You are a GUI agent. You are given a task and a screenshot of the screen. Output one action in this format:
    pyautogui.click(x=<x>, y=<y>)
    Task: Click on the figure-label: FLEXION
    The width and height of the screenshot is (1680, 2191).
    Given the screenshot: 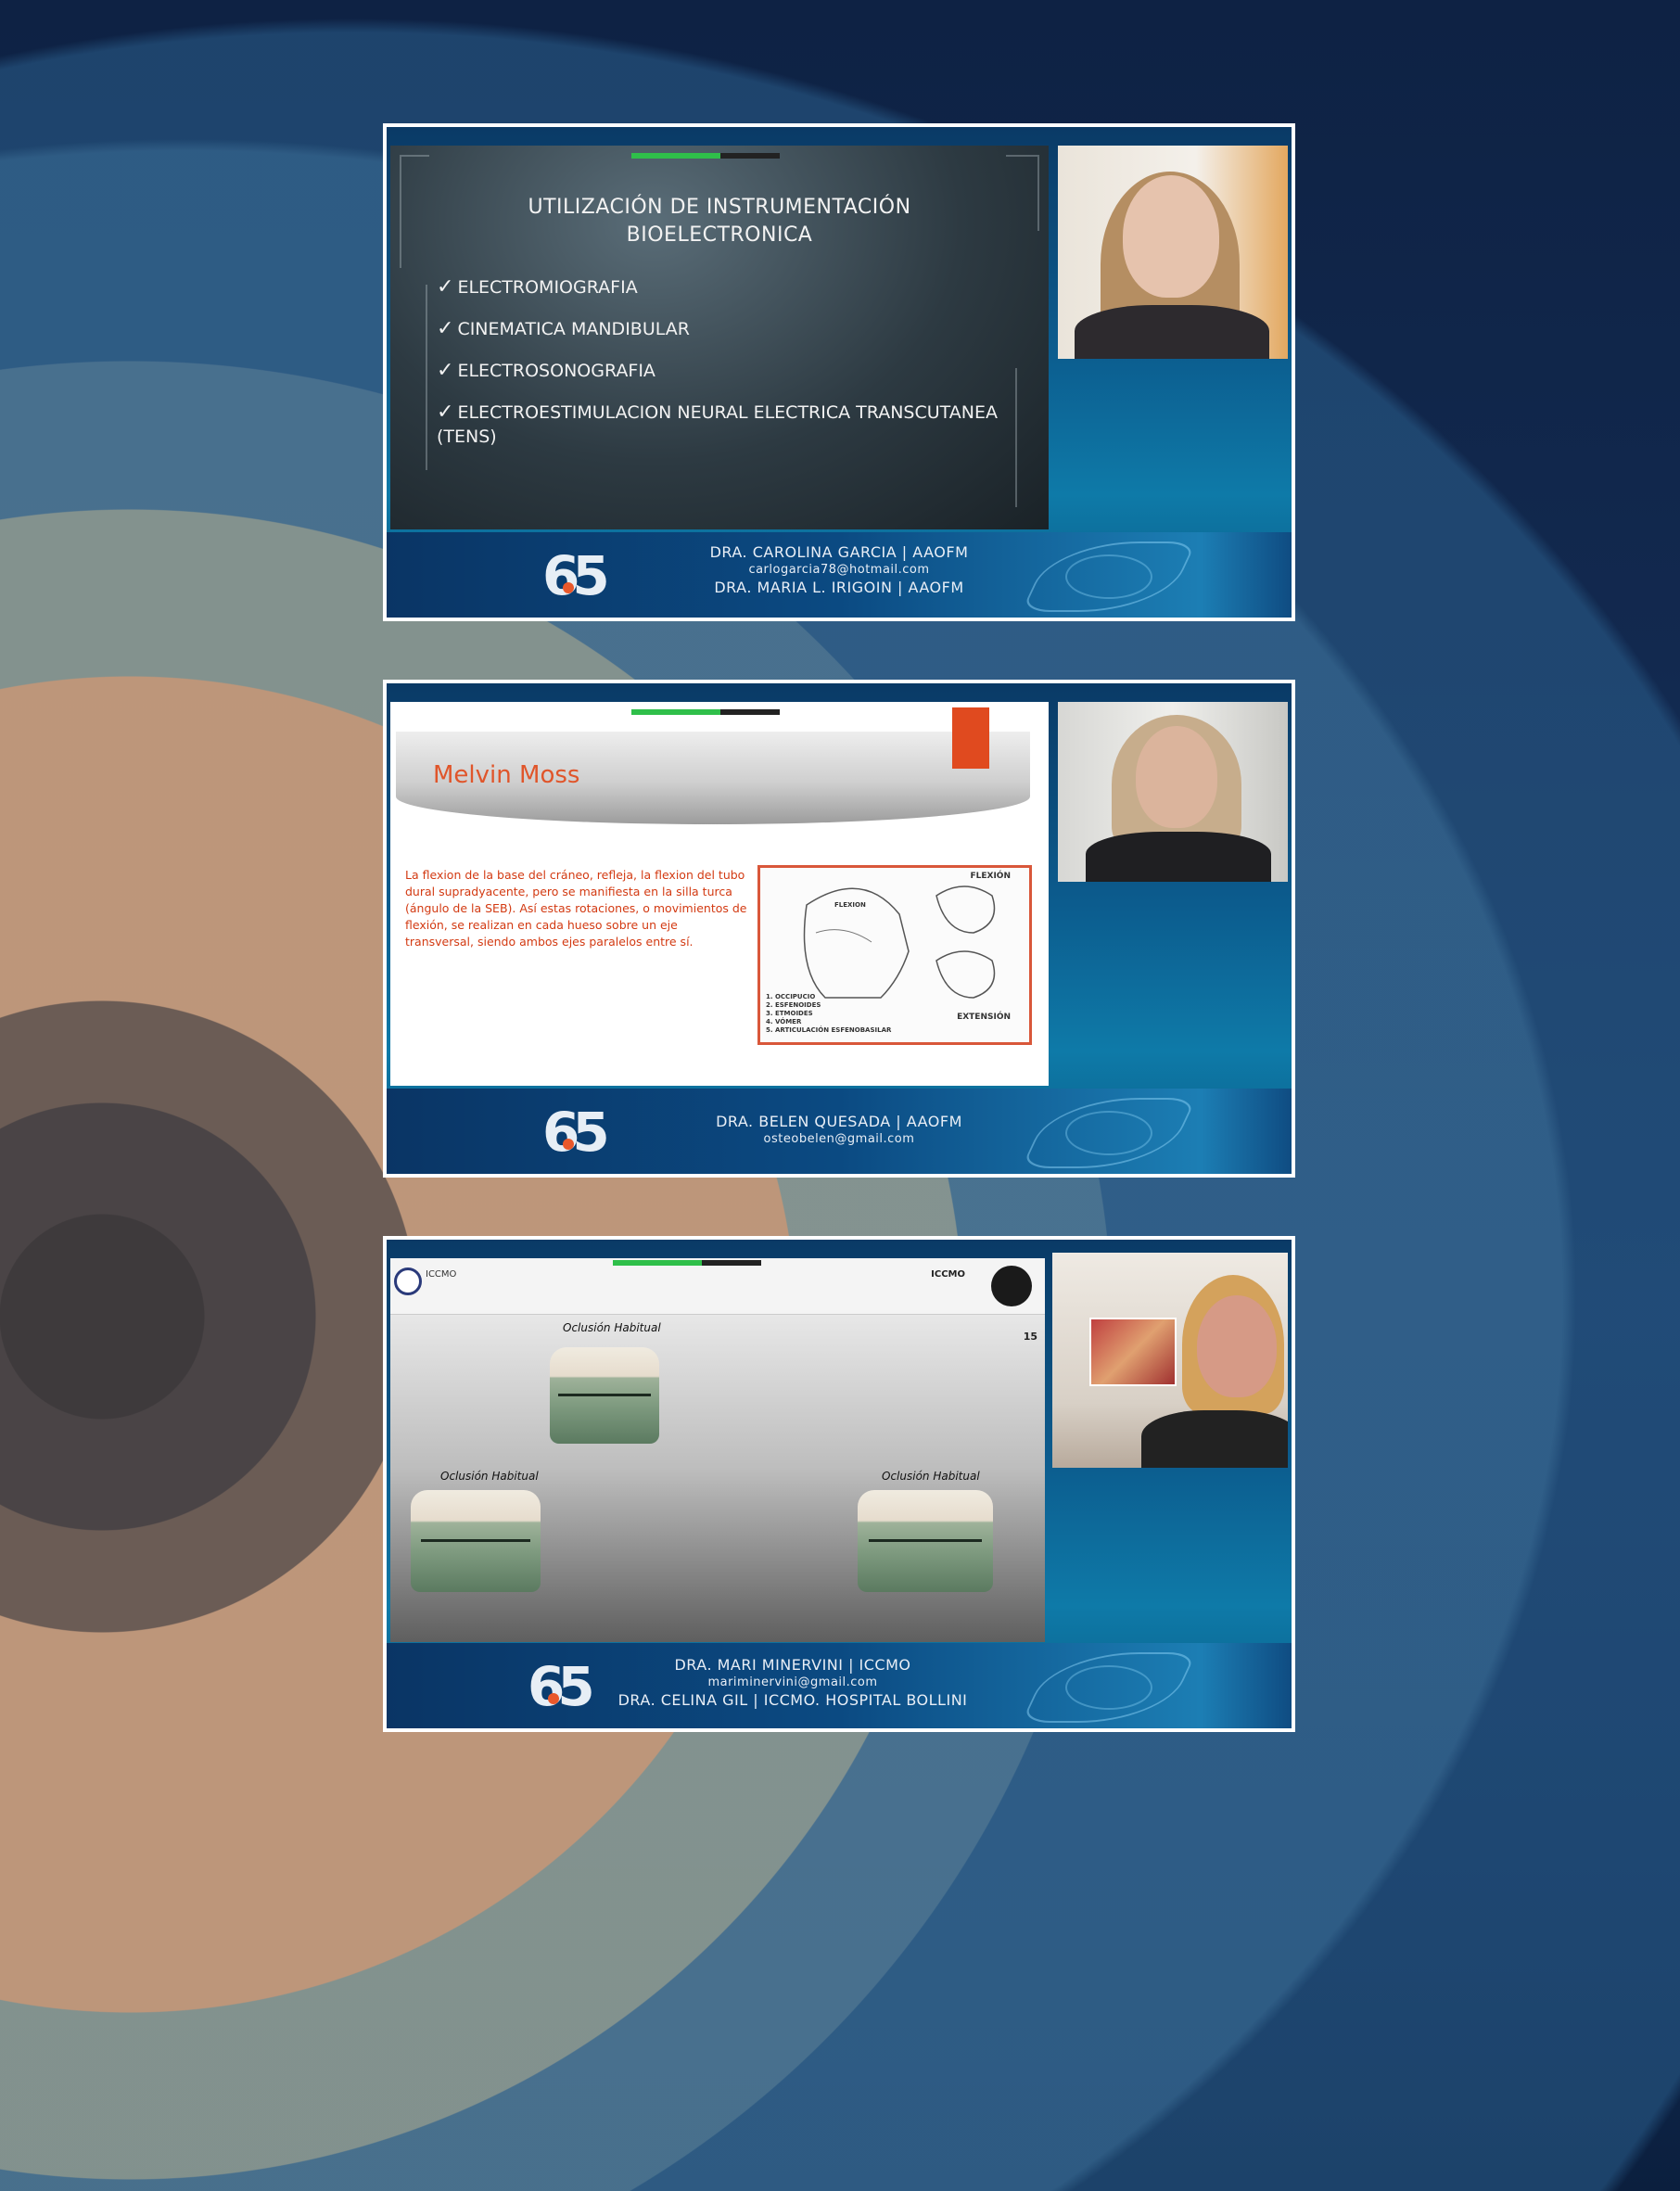 What is the action you would take?
    pyautogui.click(x=850, y=905)
    